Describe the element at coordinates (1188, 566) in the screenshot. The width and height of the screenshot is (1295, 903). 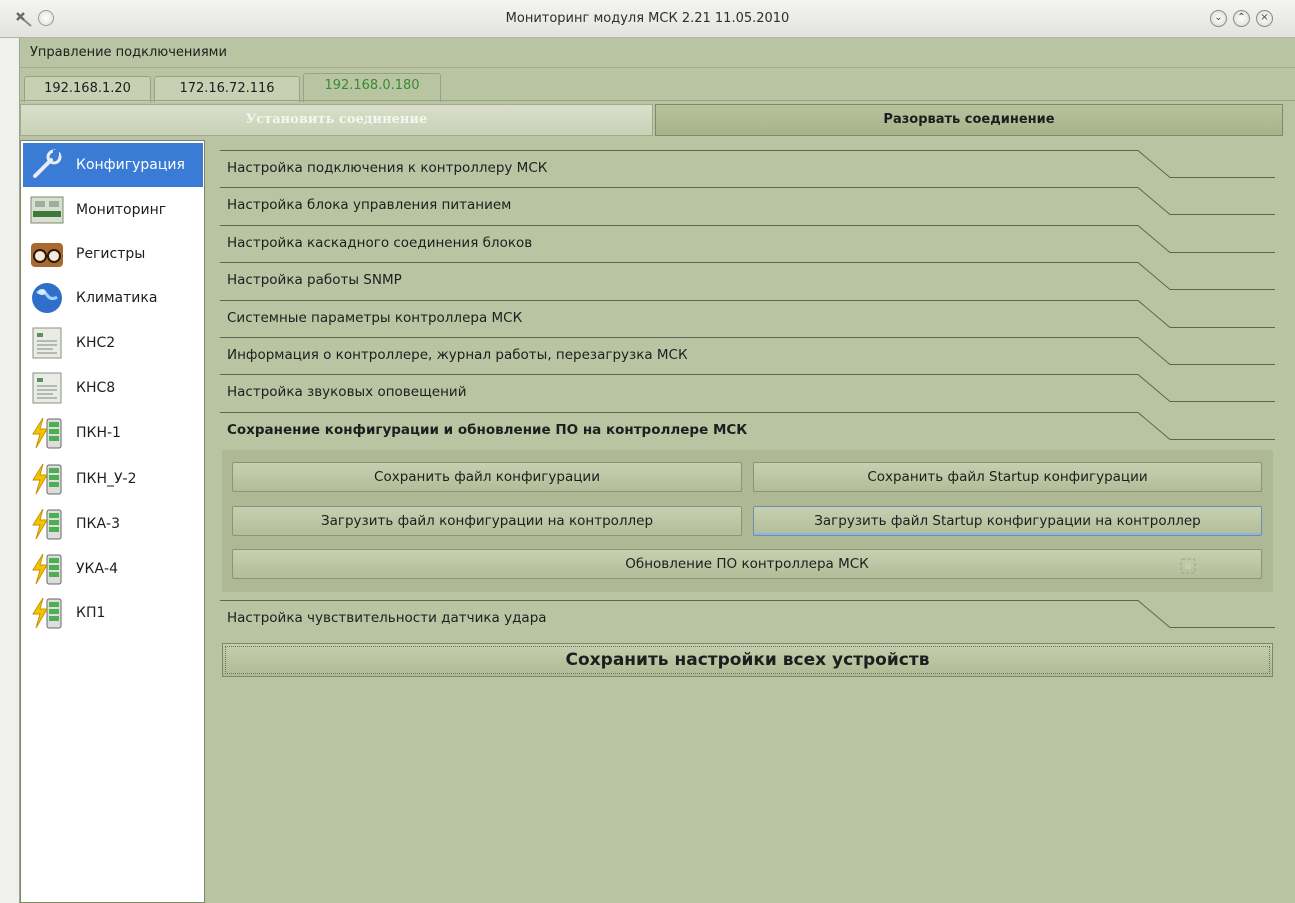
I see `progress-spinner-icon` at that location.